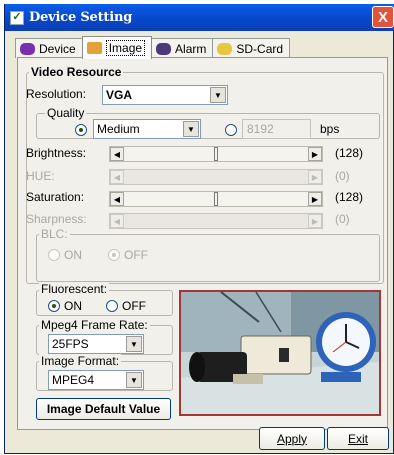 Image resolution: width=394 pixels, height=455 pixels. I want to click on fluorescent-off-radio: OFF, so click(126, 306).